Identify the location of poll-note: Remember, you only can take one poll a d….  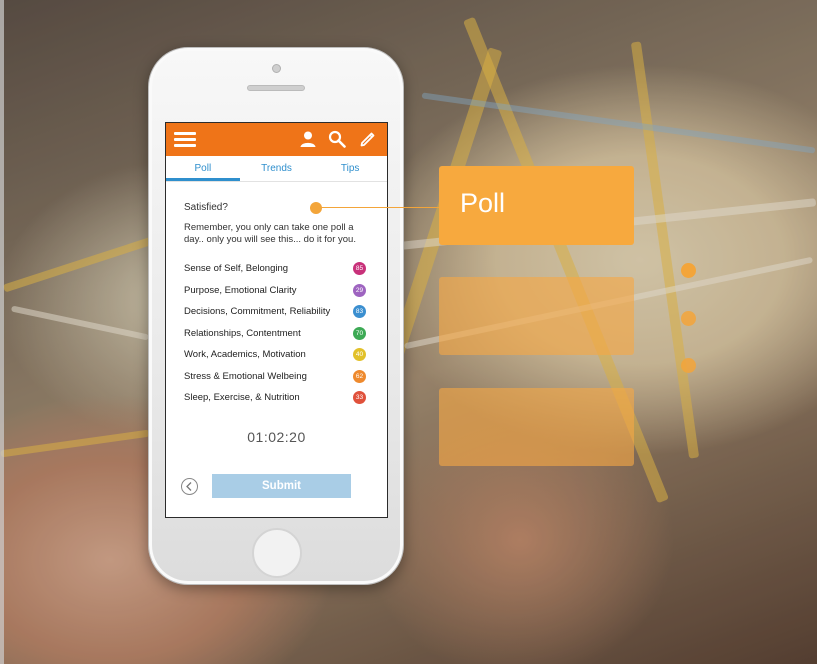
(270, 233).